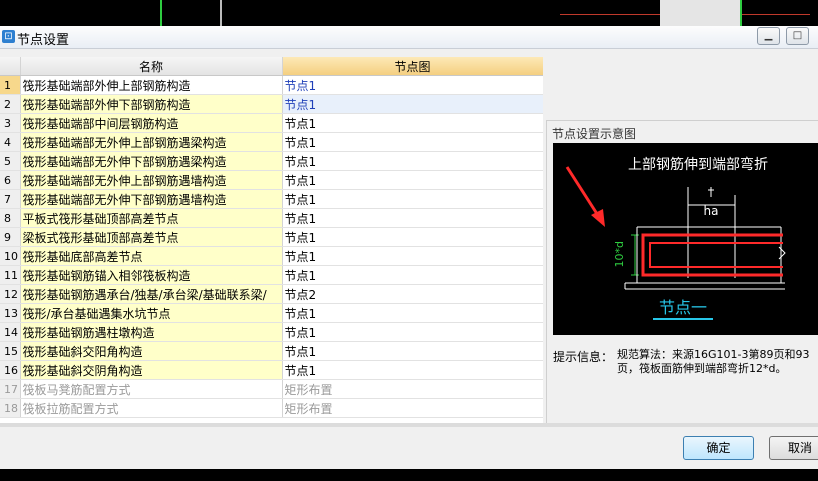  Describe the element at coordinates (793, 448) in the screenshot. I see `cancel-button: 取消` at that location.